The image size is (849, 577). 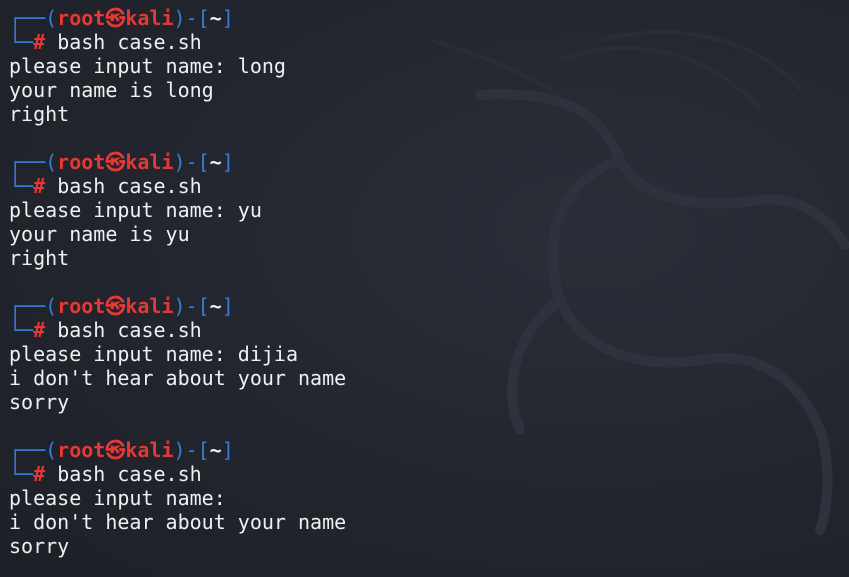 I want to click on input-line: please input name: dijia, so click(x=153, y=354).